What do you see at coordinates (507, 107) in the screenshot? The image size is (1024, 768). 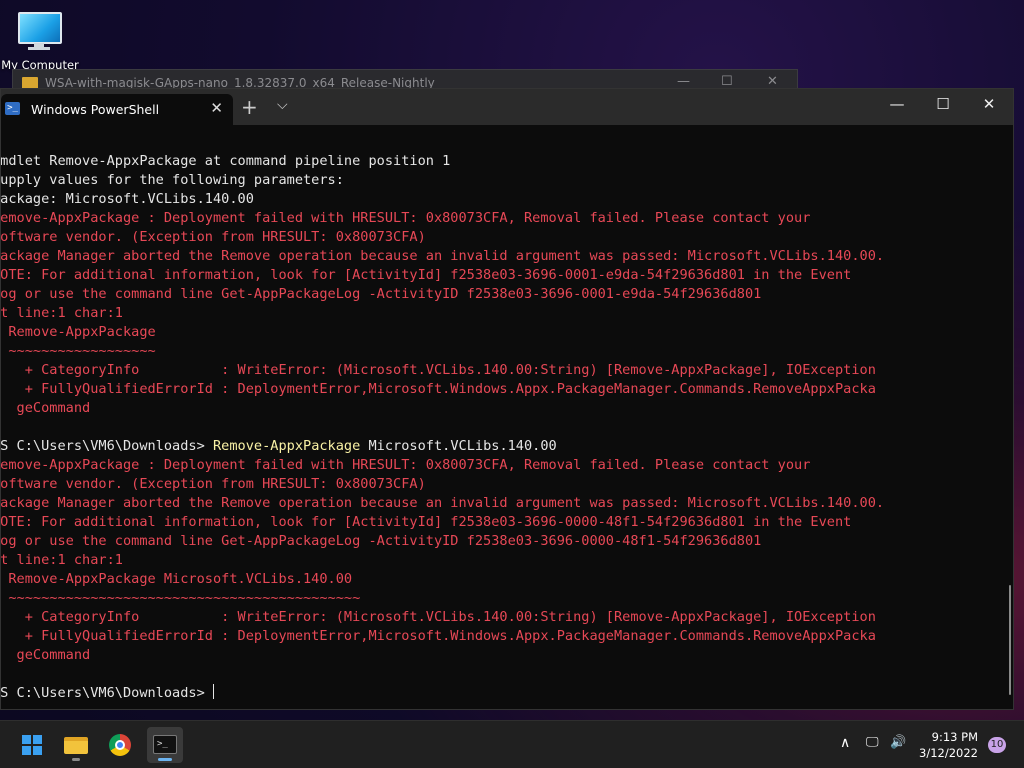 I see `terminal-titlebar: >_ Windows PowerShell ✕ + ⌵ — ☐ ✕` at bounding box center [507, 107].